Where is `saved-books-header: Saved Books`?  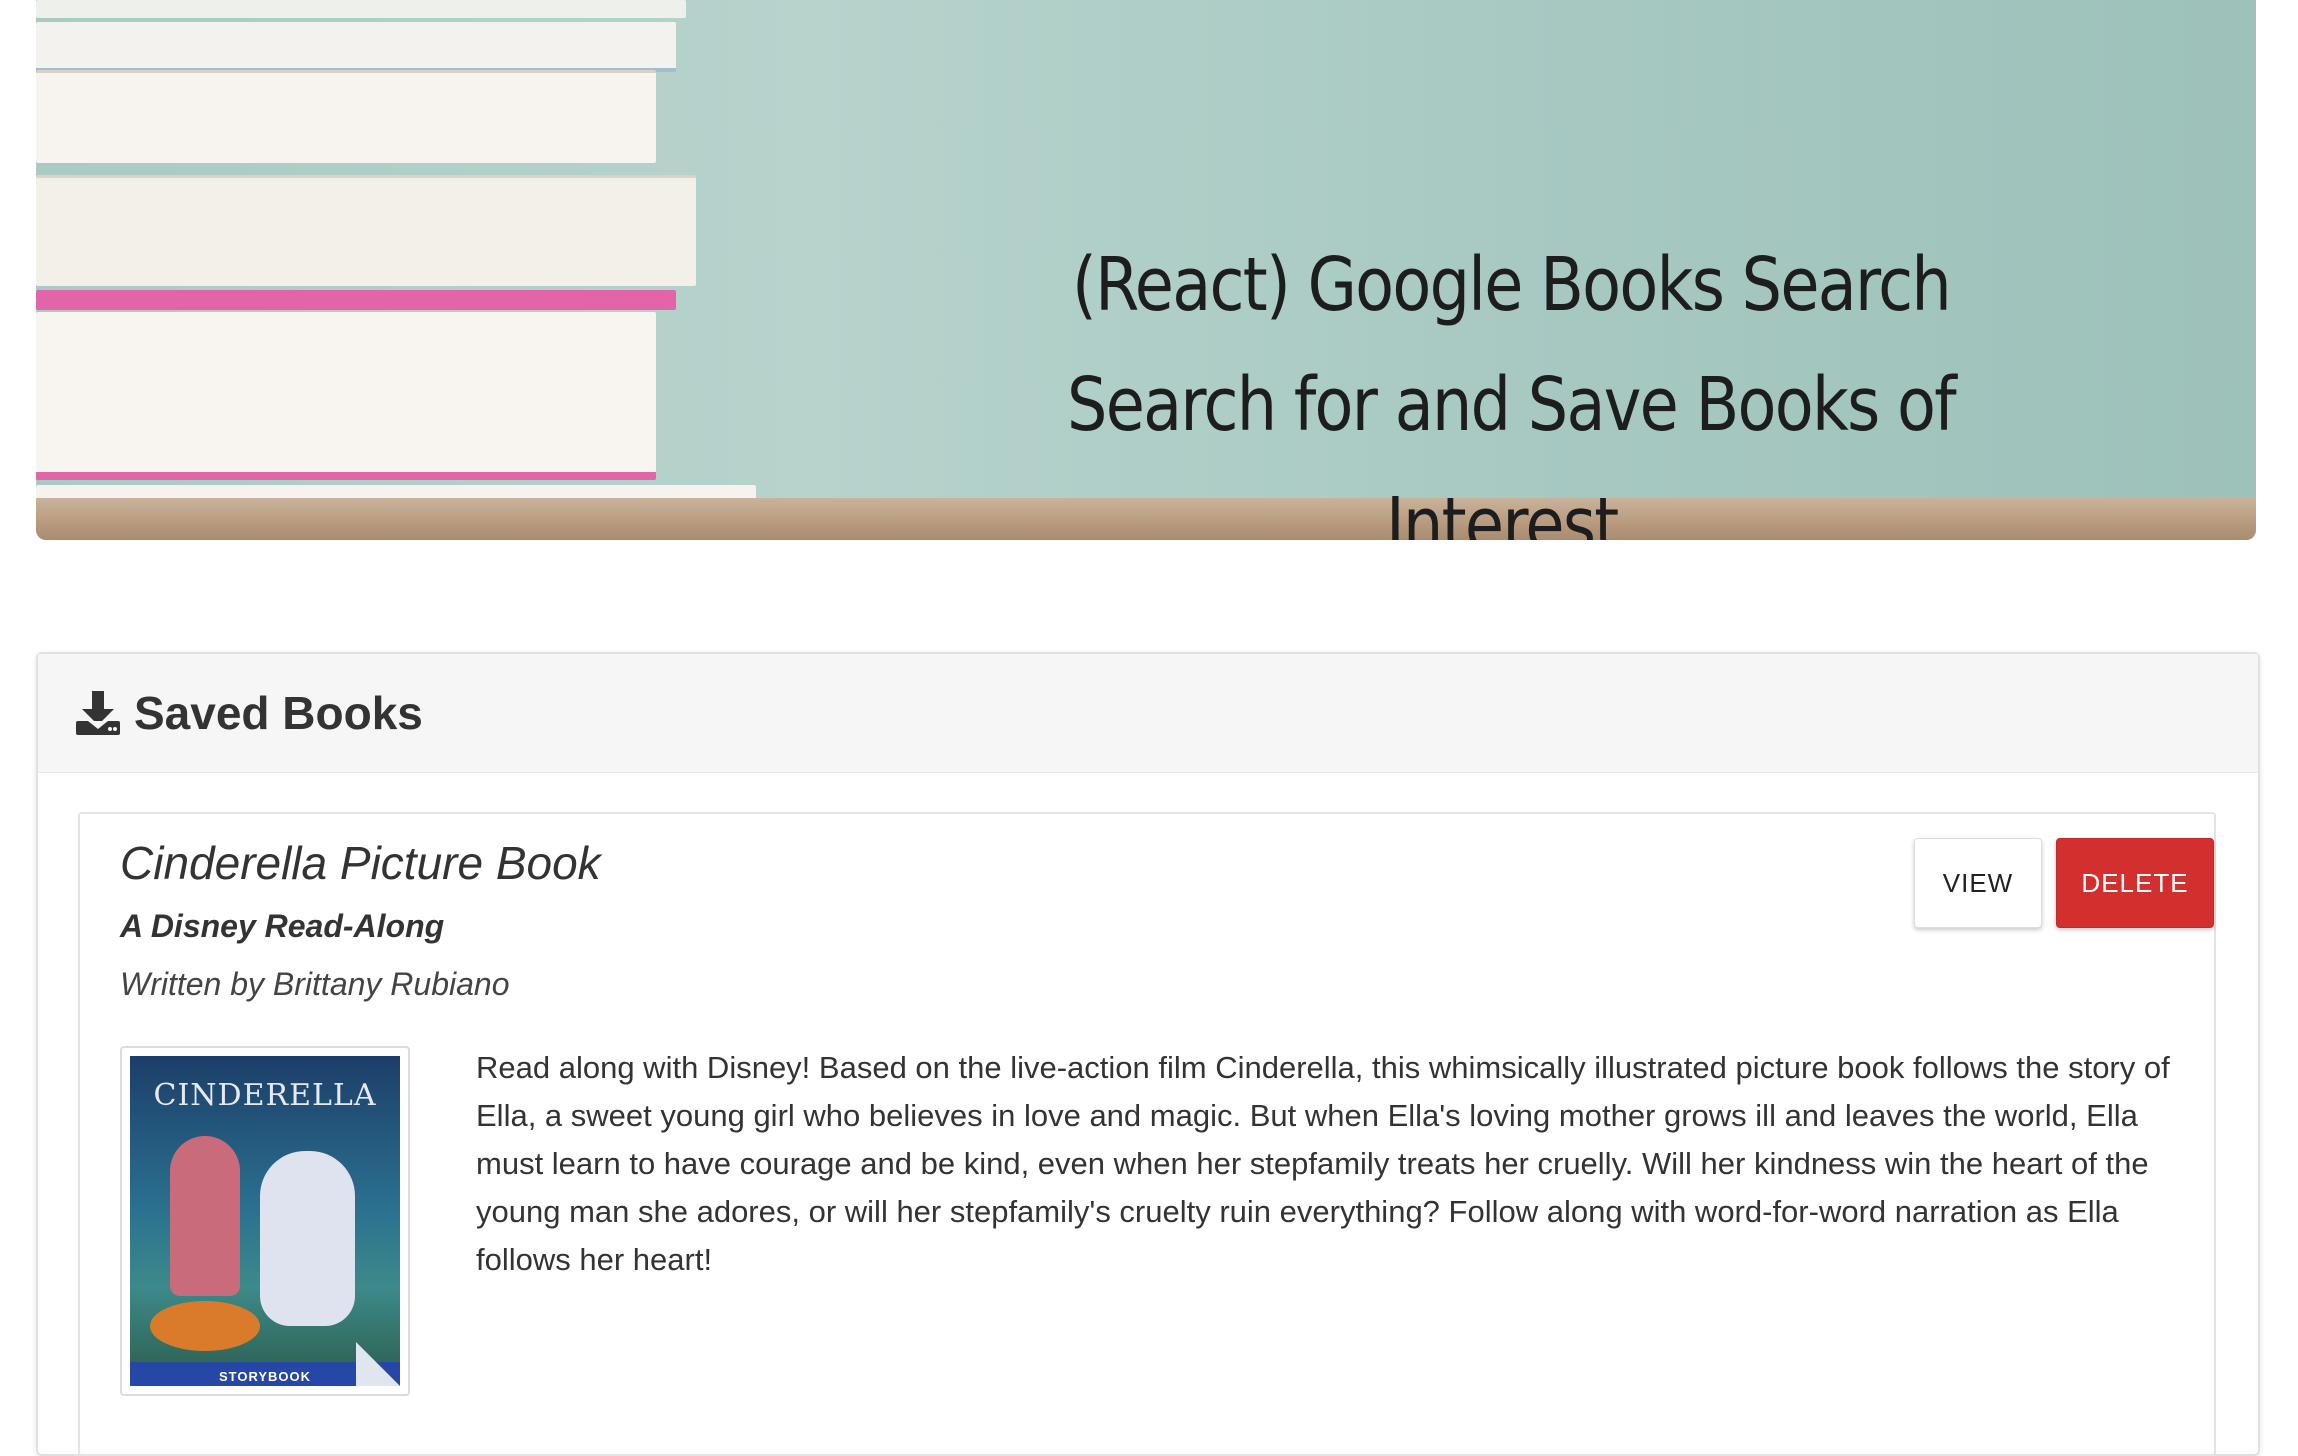 saved-books-header: Saved Books is located at coordinates (1148, 713).